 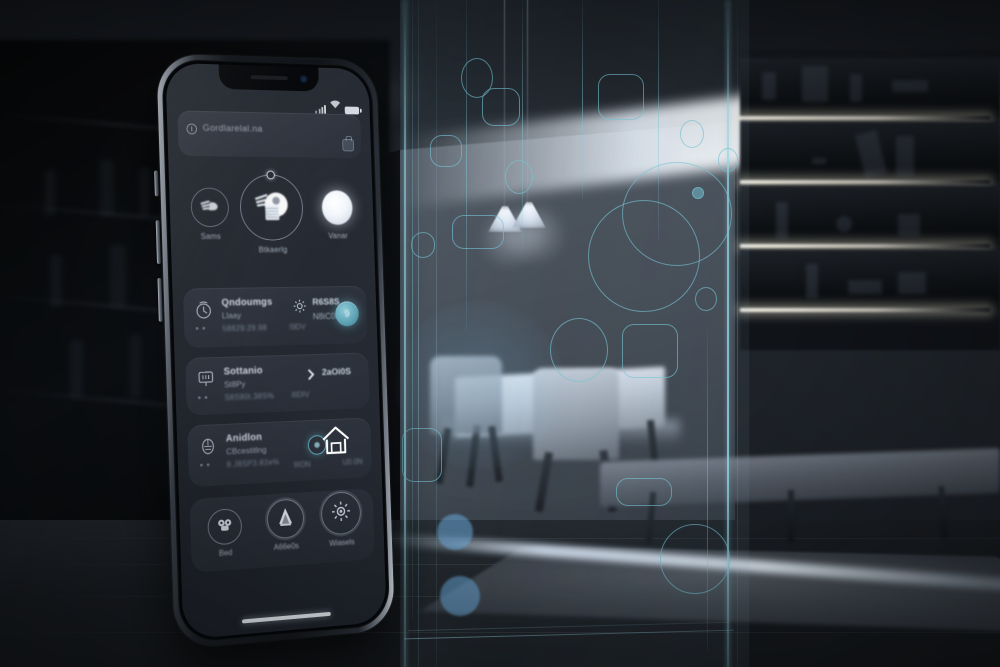 I want to click on settings-gear-icon, so click(x=341, y=513).